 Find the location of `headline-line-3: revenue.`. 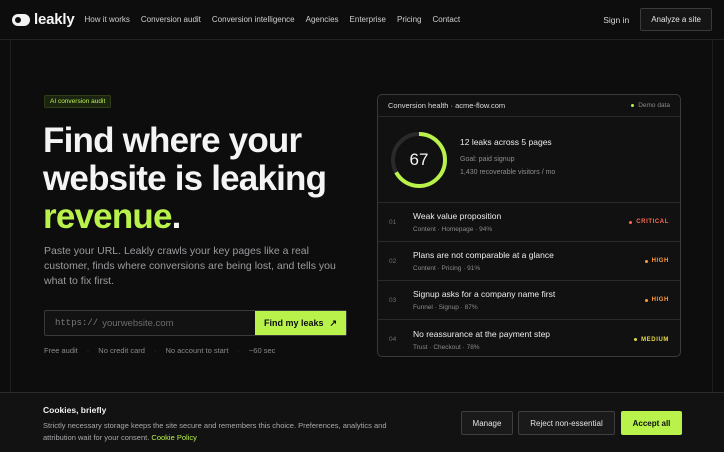

headline-line-3: revenue. is located at coordinates (203, 217).